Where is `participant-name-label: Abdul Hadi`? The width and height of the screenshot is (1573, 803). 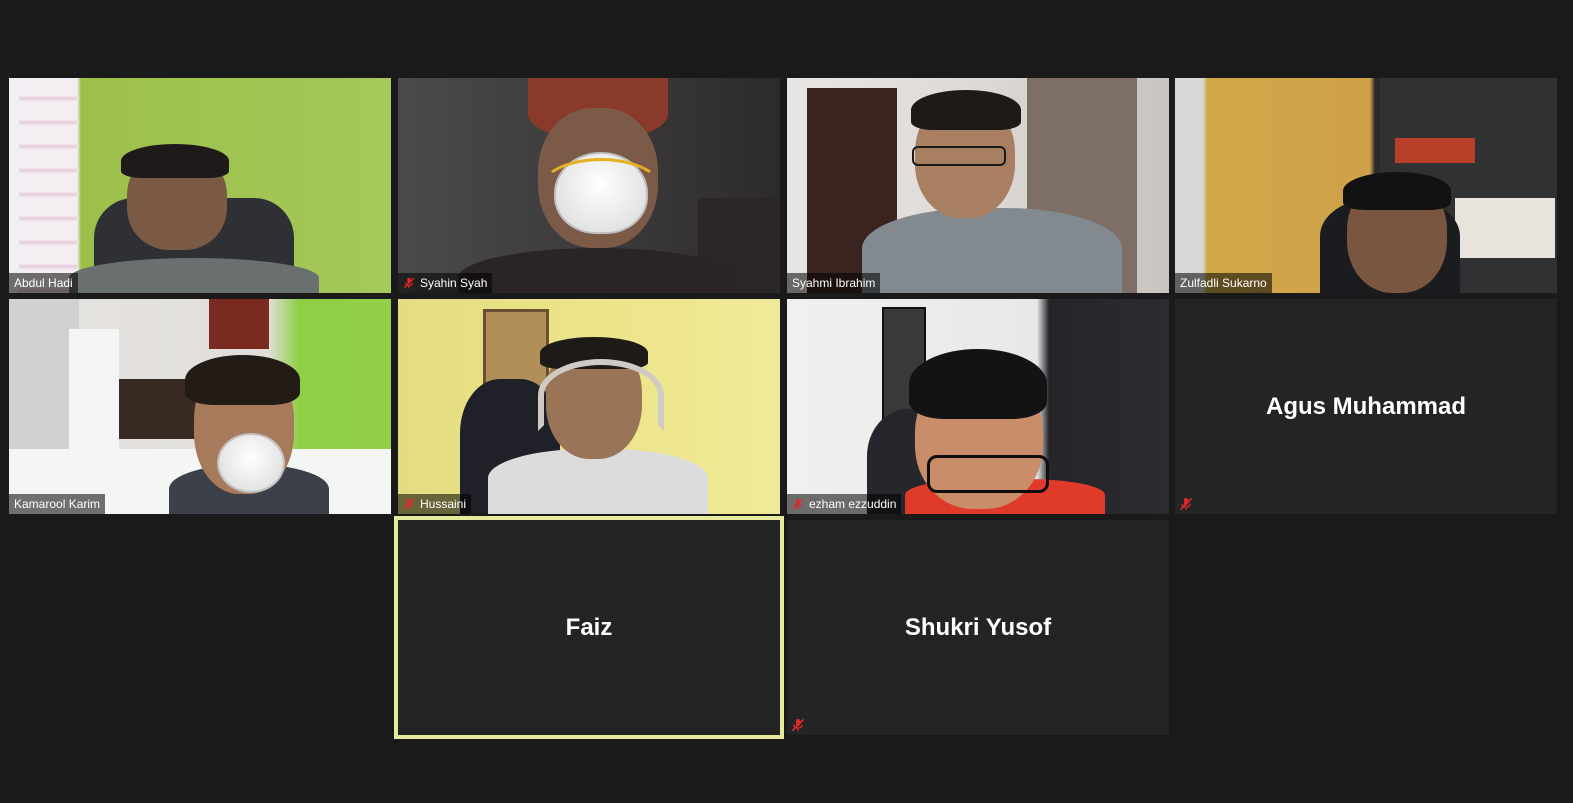 participant-name-label: Abdul Hadi is located at coordinates (43, 283).